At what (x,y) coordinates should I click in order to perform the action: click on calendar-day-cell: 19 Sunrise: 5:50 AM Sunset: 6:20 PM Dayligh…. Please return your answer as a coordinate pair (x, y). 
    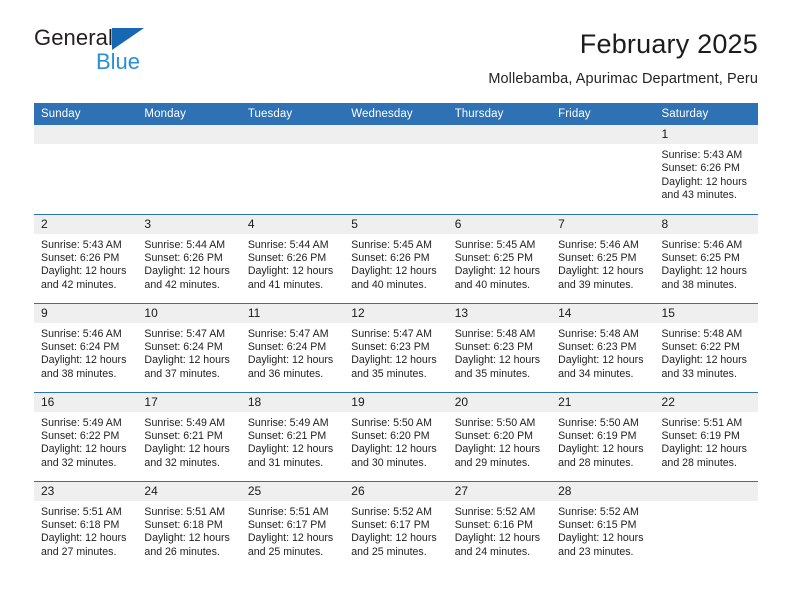
    Looking at the image, I should click on (396, 436).